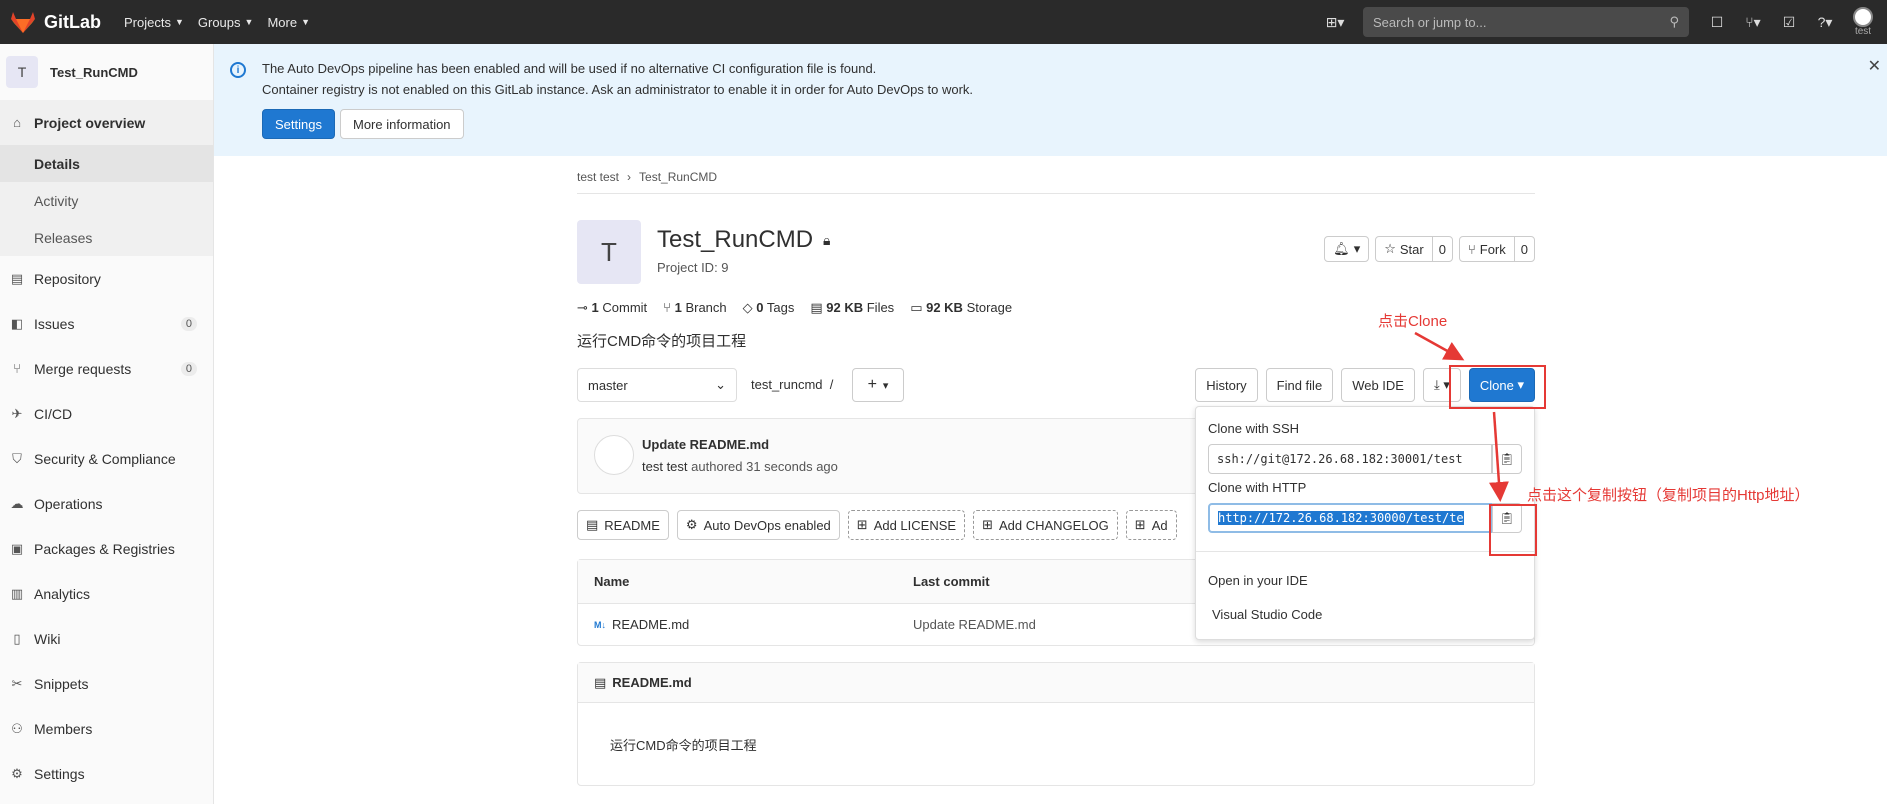  Describe the element at coordinates (878, 385) in the screenshot. I see `add-file-button: + ▾` at that location.